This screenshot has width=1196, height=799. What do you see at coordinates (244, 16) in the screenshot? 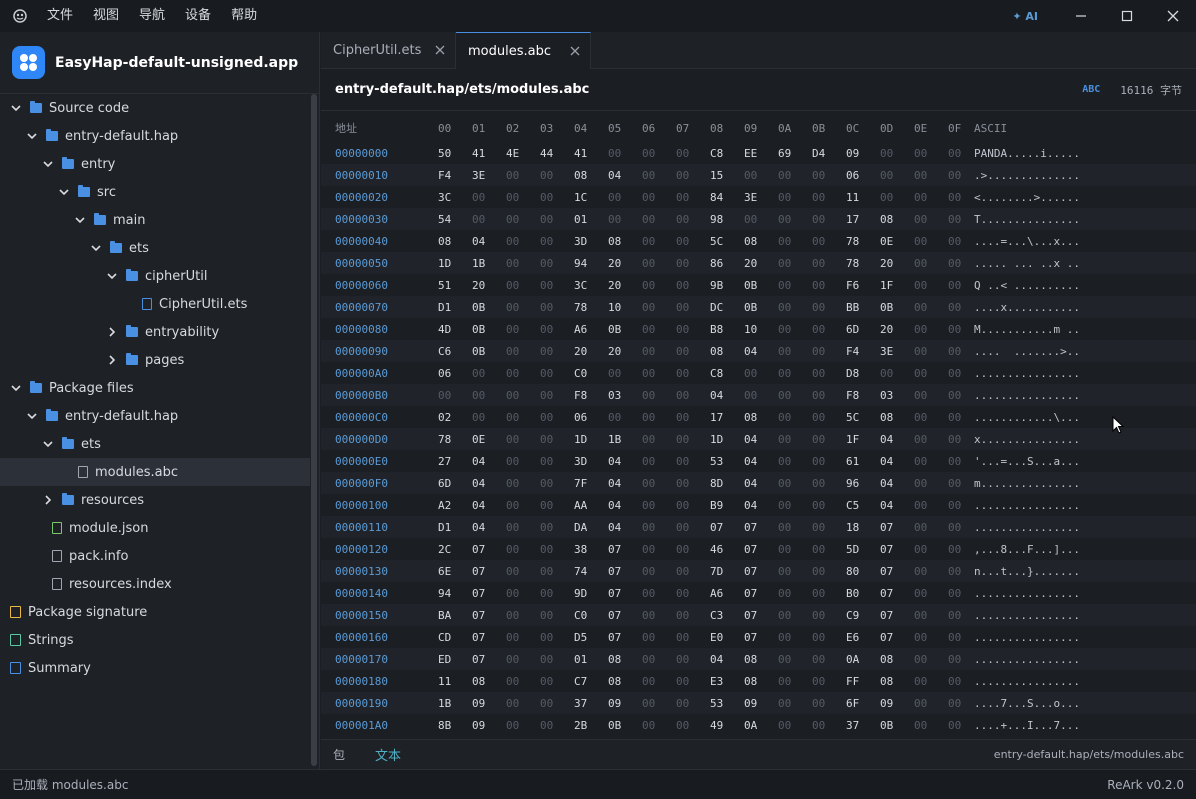
I see `menu-help: 帮助` at bounding box center [244, 16].